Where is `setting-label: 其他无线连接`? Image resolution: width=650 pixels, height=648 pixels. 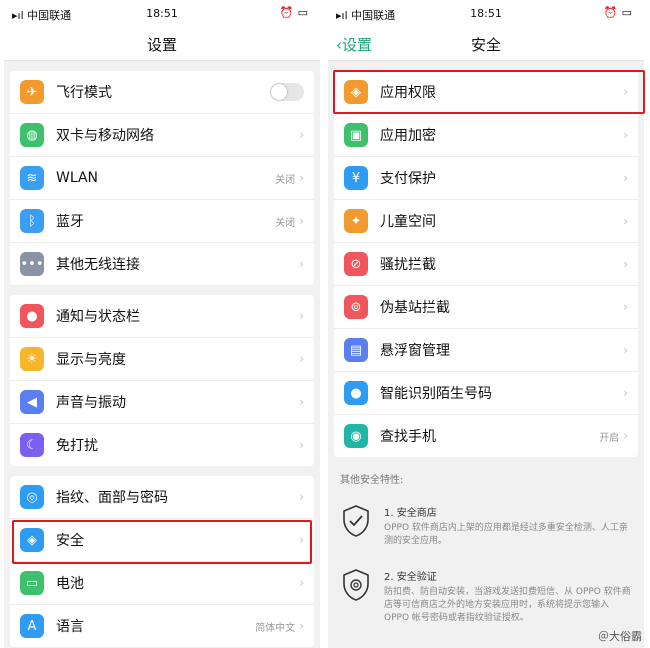 setting-label: 其他无线连接 is located at coordinates (98, 265).